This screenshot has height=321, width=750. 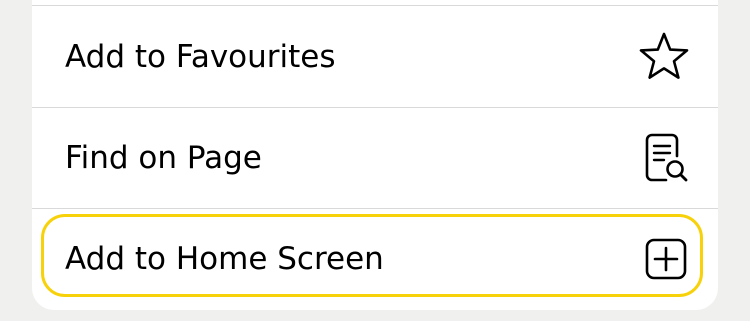 What do you see at coordinates (666, 259) in the screenshot?
I see `plus-square-icon` at bounding box center [666, 259].